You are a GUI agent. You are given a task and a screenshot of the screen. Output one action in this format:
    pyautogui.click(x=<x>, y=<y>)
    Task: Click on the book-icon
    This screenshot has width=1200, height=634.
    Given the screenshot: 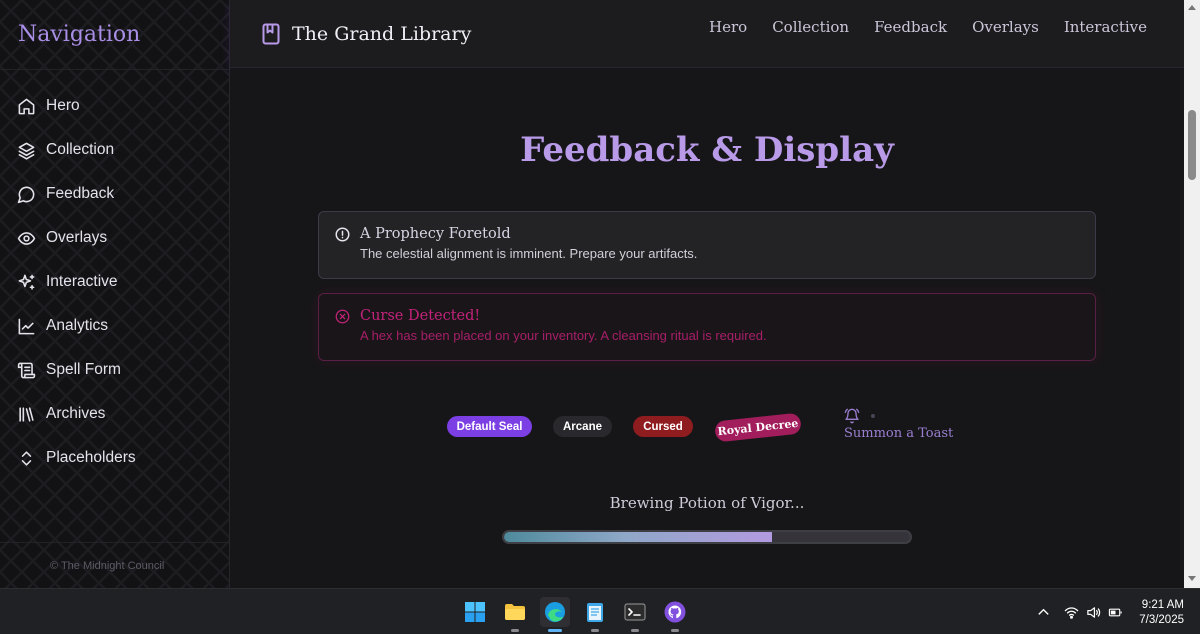 What is the action you would take?
    pyautogui.click(x=271, y=33)
    